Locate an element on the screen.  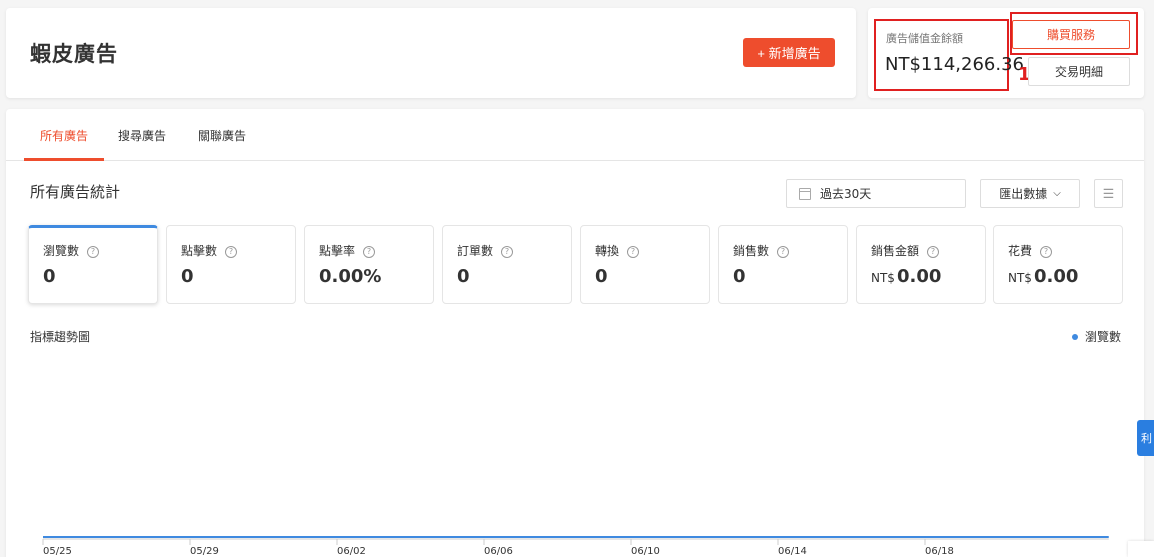
export-data-button: 匯出數據 ⌵ is located at coordinates (1030, 193).